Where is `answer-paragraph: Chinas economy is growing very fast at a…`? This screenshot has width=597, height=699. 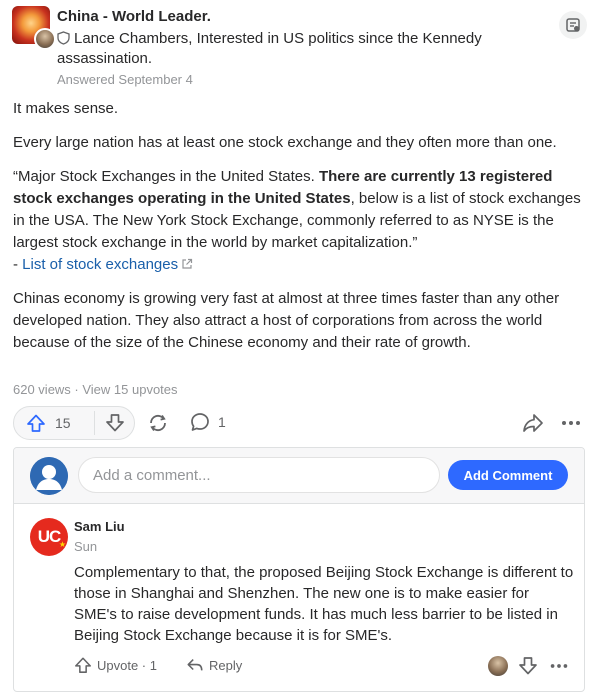
answer-paragraph: Chinas economy is growing very fast at a… is located at coordinates (286, 320).